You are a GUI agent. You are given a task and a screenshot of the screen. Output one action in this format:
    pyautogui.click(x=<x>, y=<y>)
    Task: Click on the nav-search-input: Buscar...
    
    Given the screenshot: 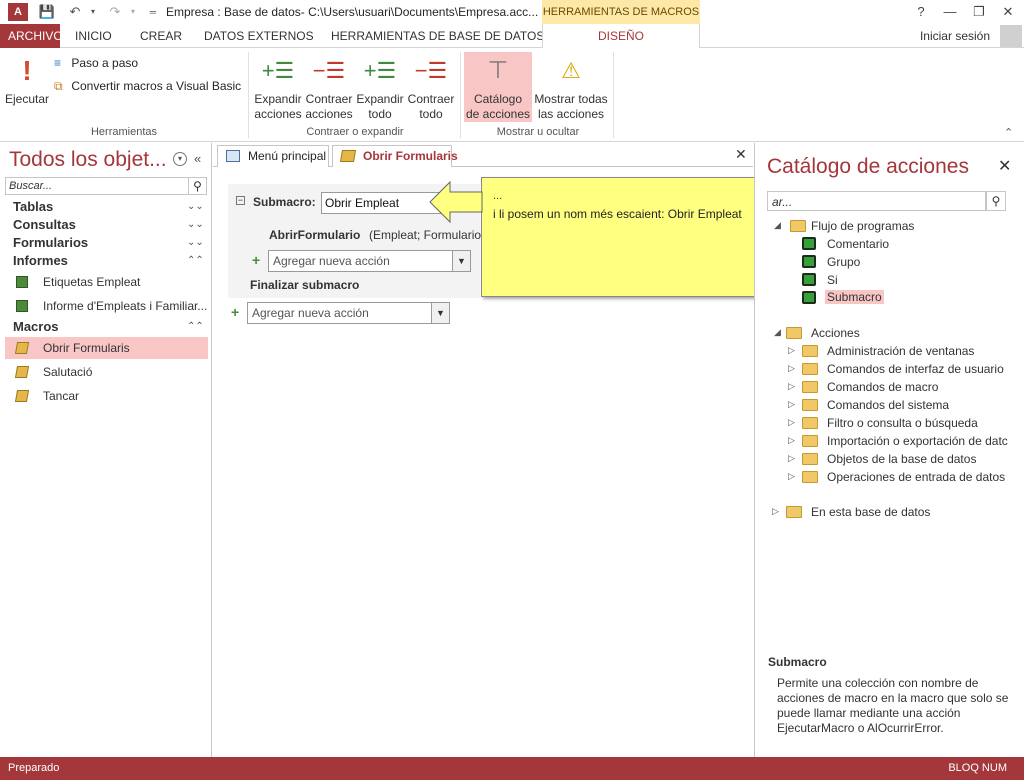 What is the action you would take?
    pyautogui.click(x=106, y=186)
    